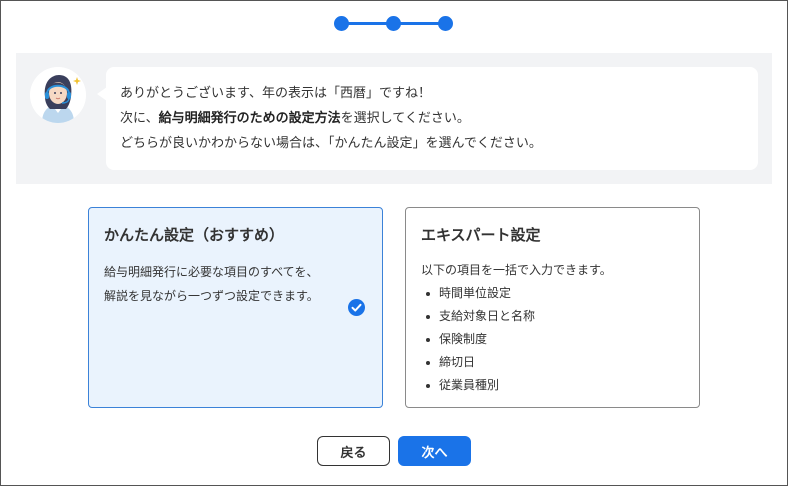 This screenshot has height=486, width=788. I want to click on expert-items-list: 時間単位設定 支給対象日と名称 保険制度 締切日 従業員種別, so click(552, 339).